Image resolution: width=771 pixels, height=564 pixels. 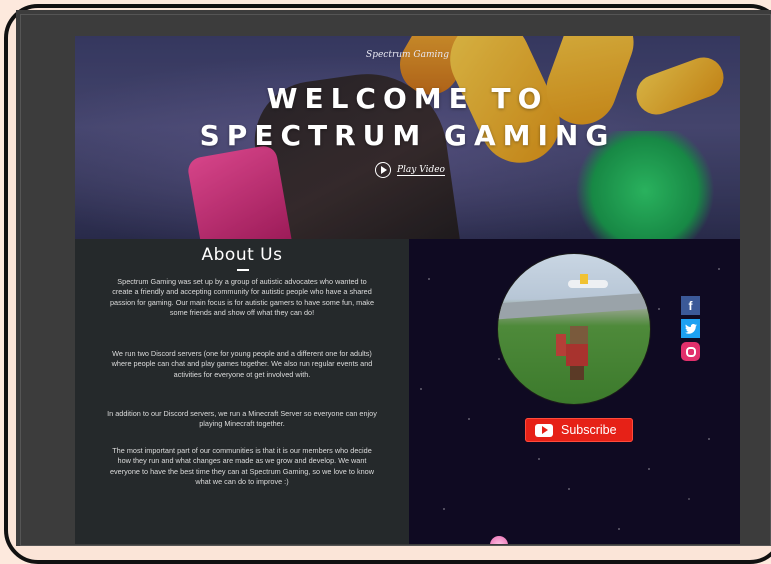 I want to click on hero-title-line-2: SPECTRUM GAMING, so click(x=407, y=135).